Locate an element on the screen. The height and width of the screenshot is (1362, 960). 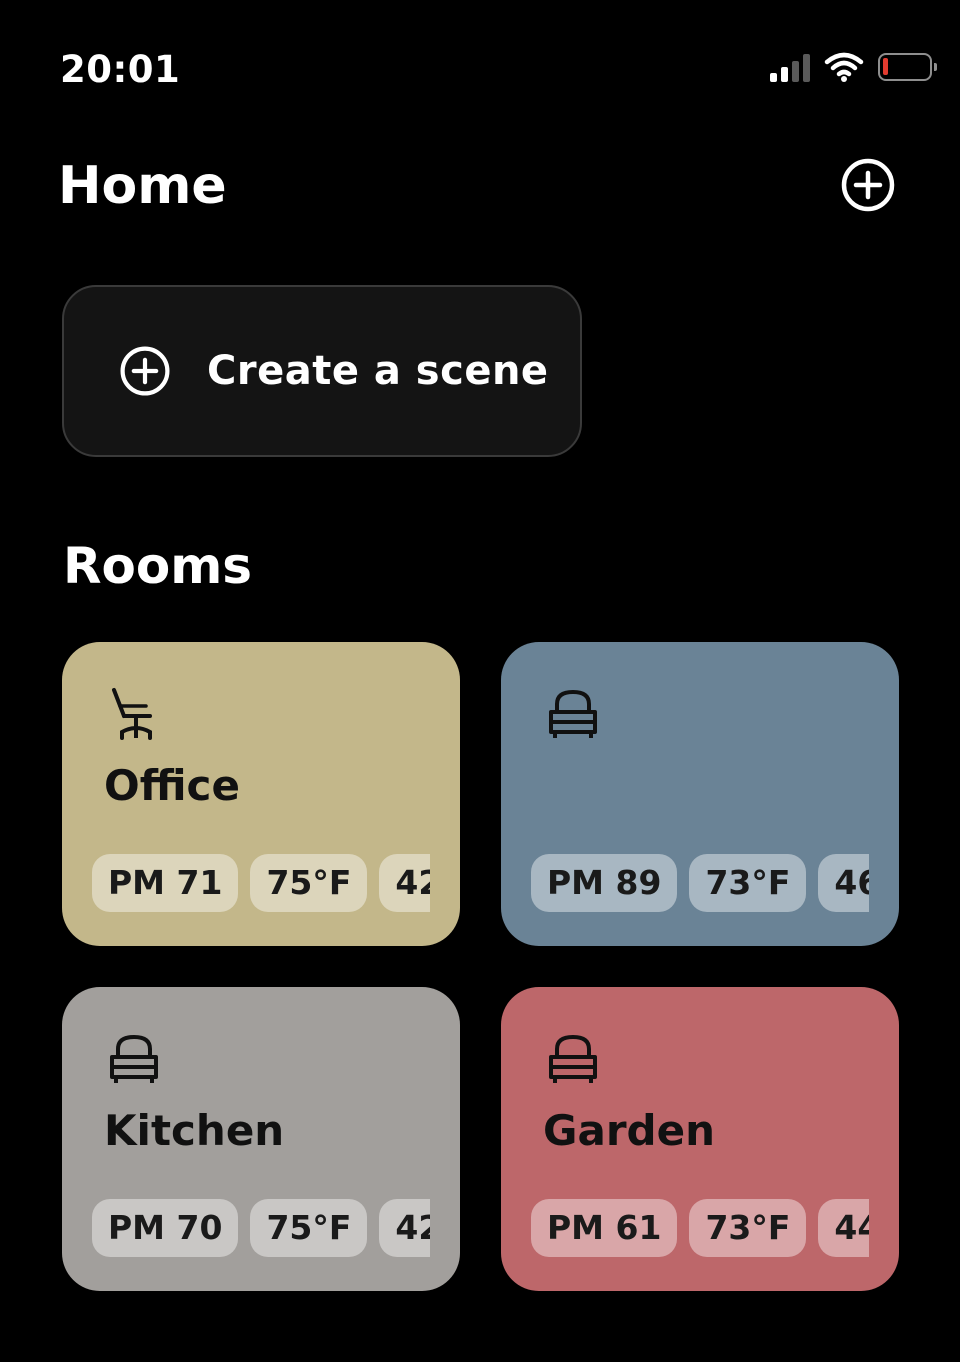
wifi-icon is located at coordinates (844, 67).